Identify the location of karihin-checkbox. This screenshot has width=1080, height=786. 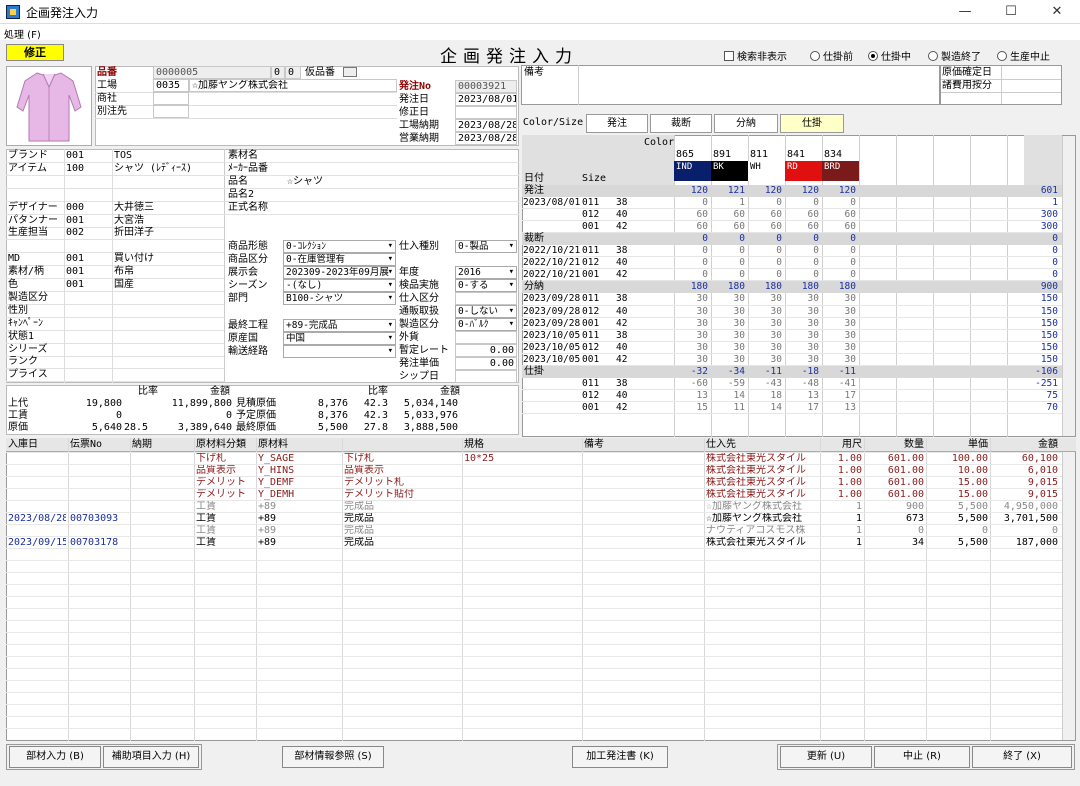
(350, 72).